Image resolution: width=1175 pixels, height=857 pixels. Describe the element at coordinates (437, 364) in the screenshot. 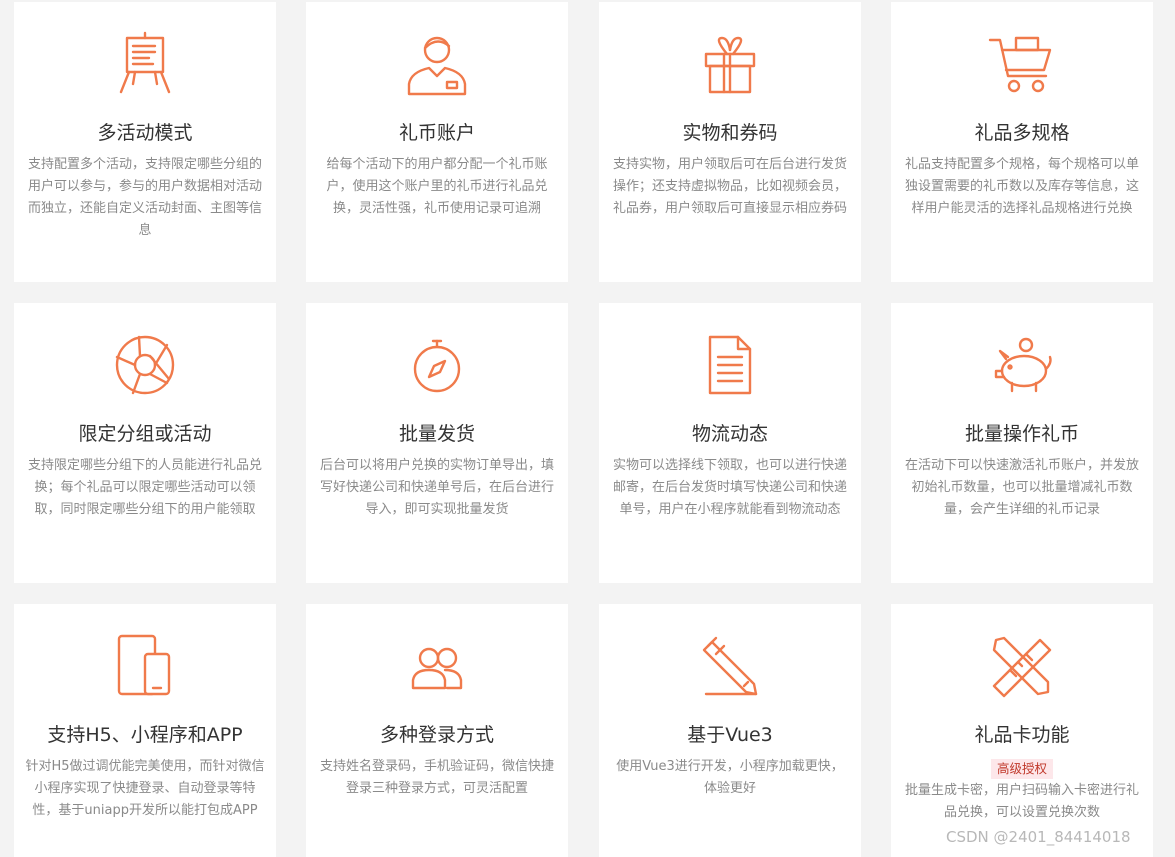

I see `compass-icon` at that location.